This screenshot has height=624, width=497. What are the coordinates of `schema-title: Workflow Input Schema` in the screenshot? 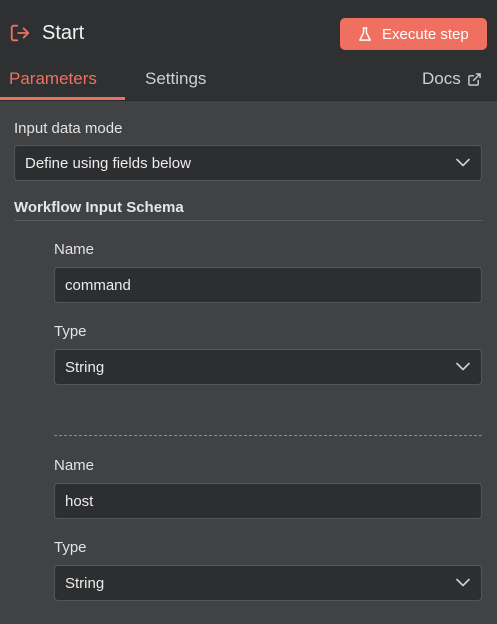 It's located at (99, 207).